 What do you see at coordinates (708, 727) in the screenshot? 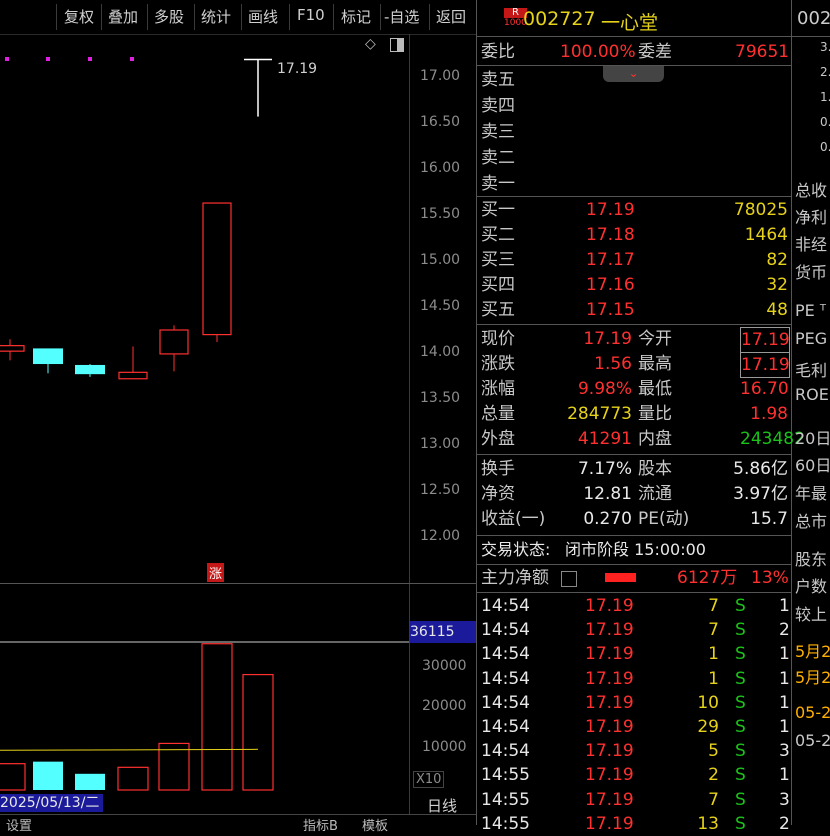
I see `trade-volume: 29` at bounding box center [708, 727].